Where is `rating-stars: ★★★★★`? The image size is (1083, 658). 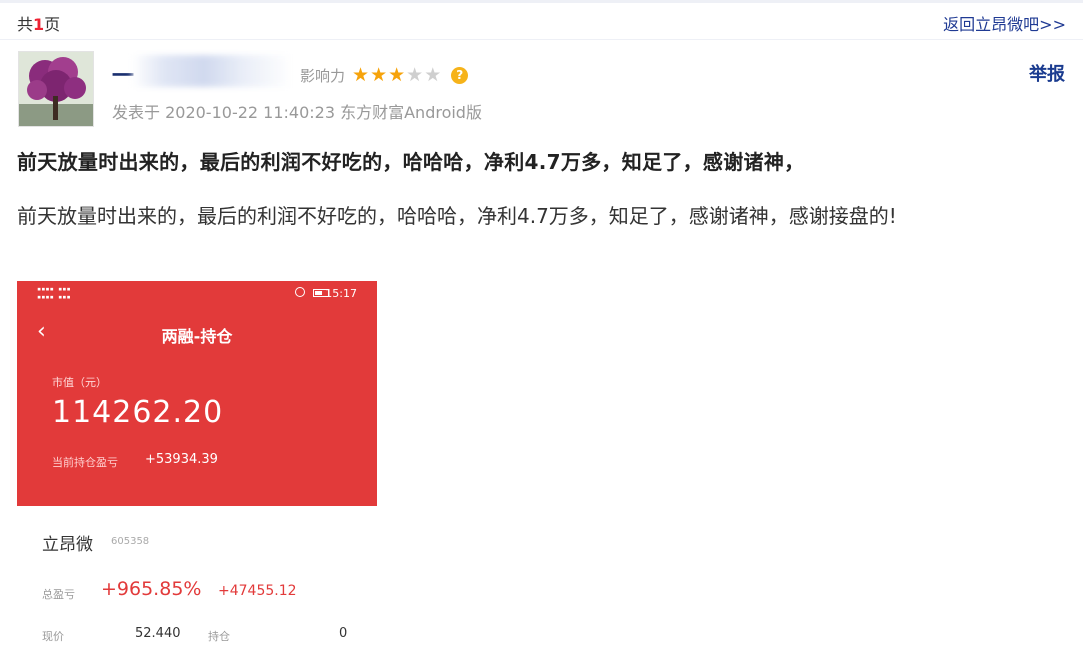 rating-stars: ★★★★★ is located at coordinates (396, 75).